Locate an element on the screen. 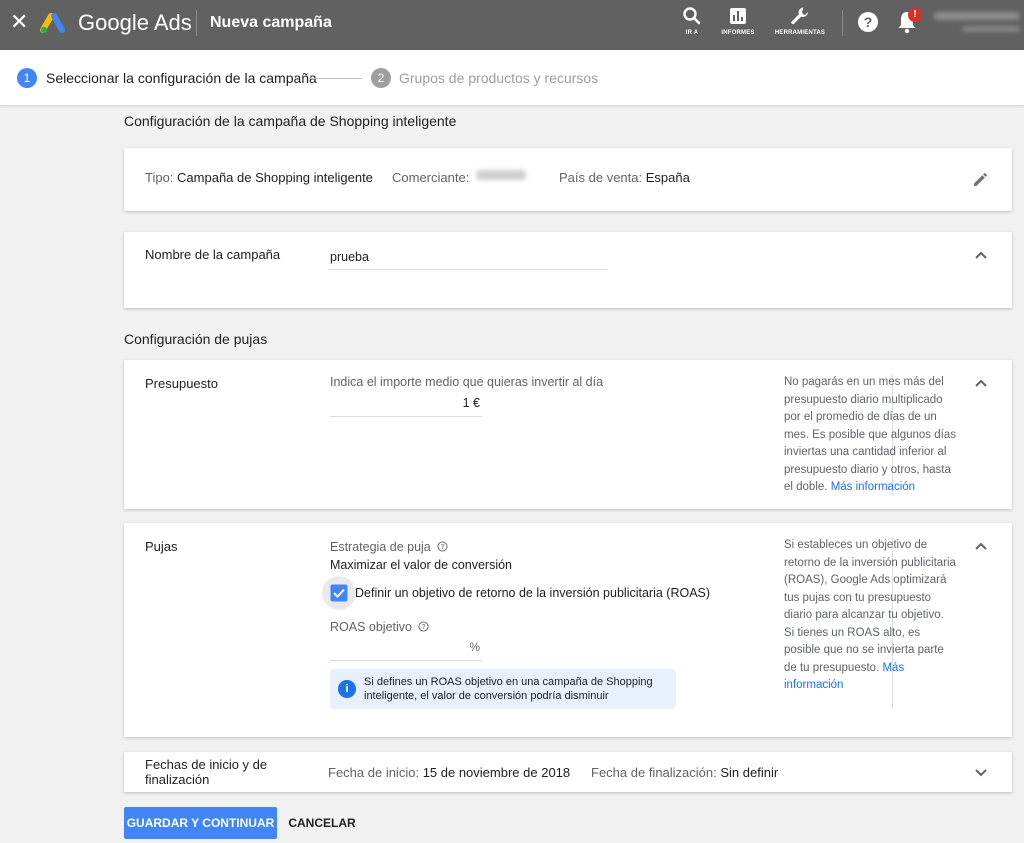 This screenshot has width=1024, height=843. target-roas-label: ROAS objetivo ? is located at coordinates (380, 627).